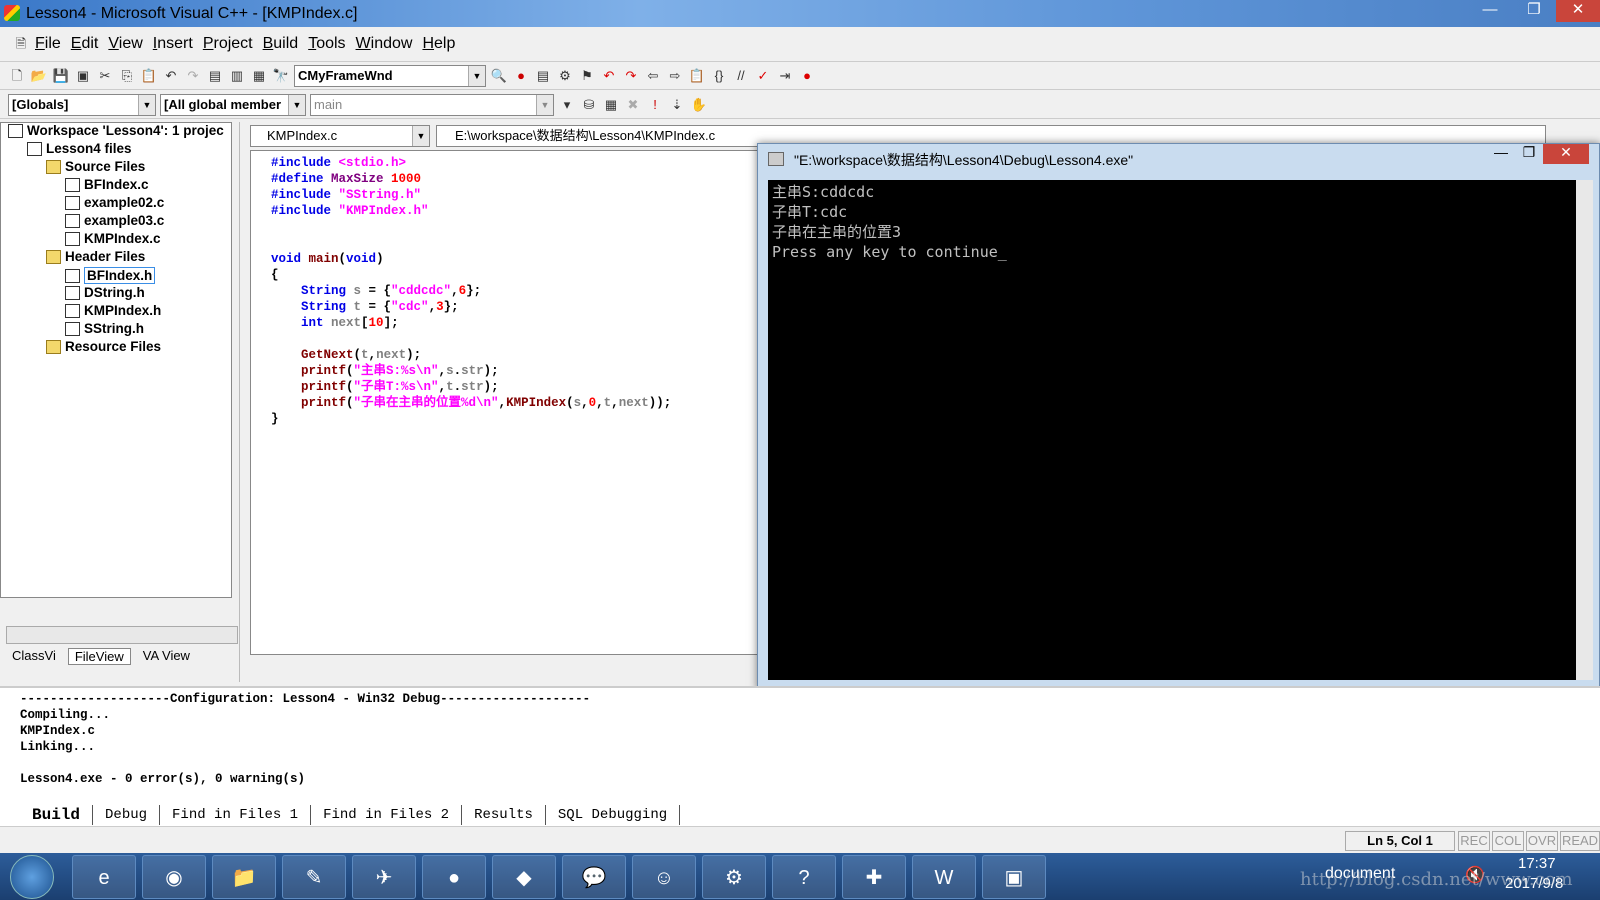 The image size is (1600, 900). What do you see at coordinates (237, 76) in the screenshot?
I see `output-icon: ▥` at bounding box center [237, 76].